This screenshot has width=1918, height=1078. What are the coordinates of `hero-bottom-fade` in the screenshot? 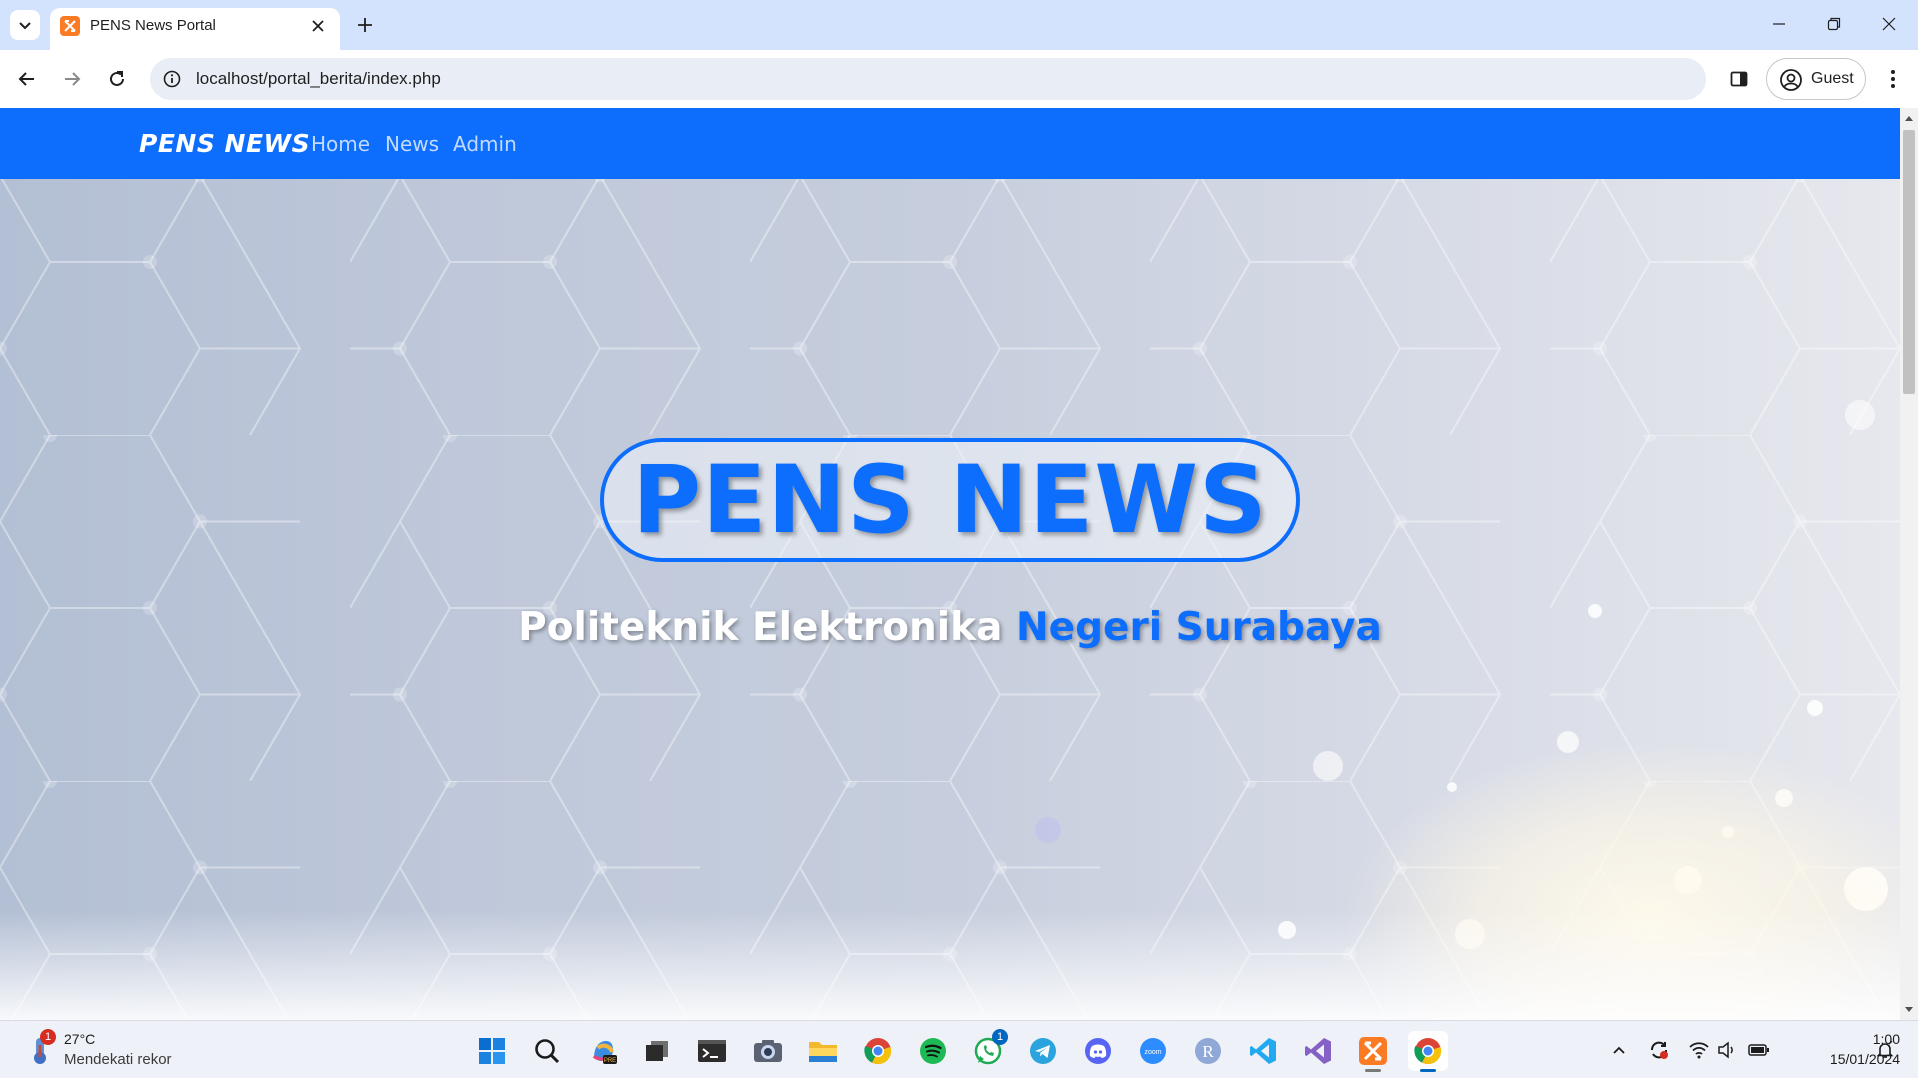 It's located at (950, 965).